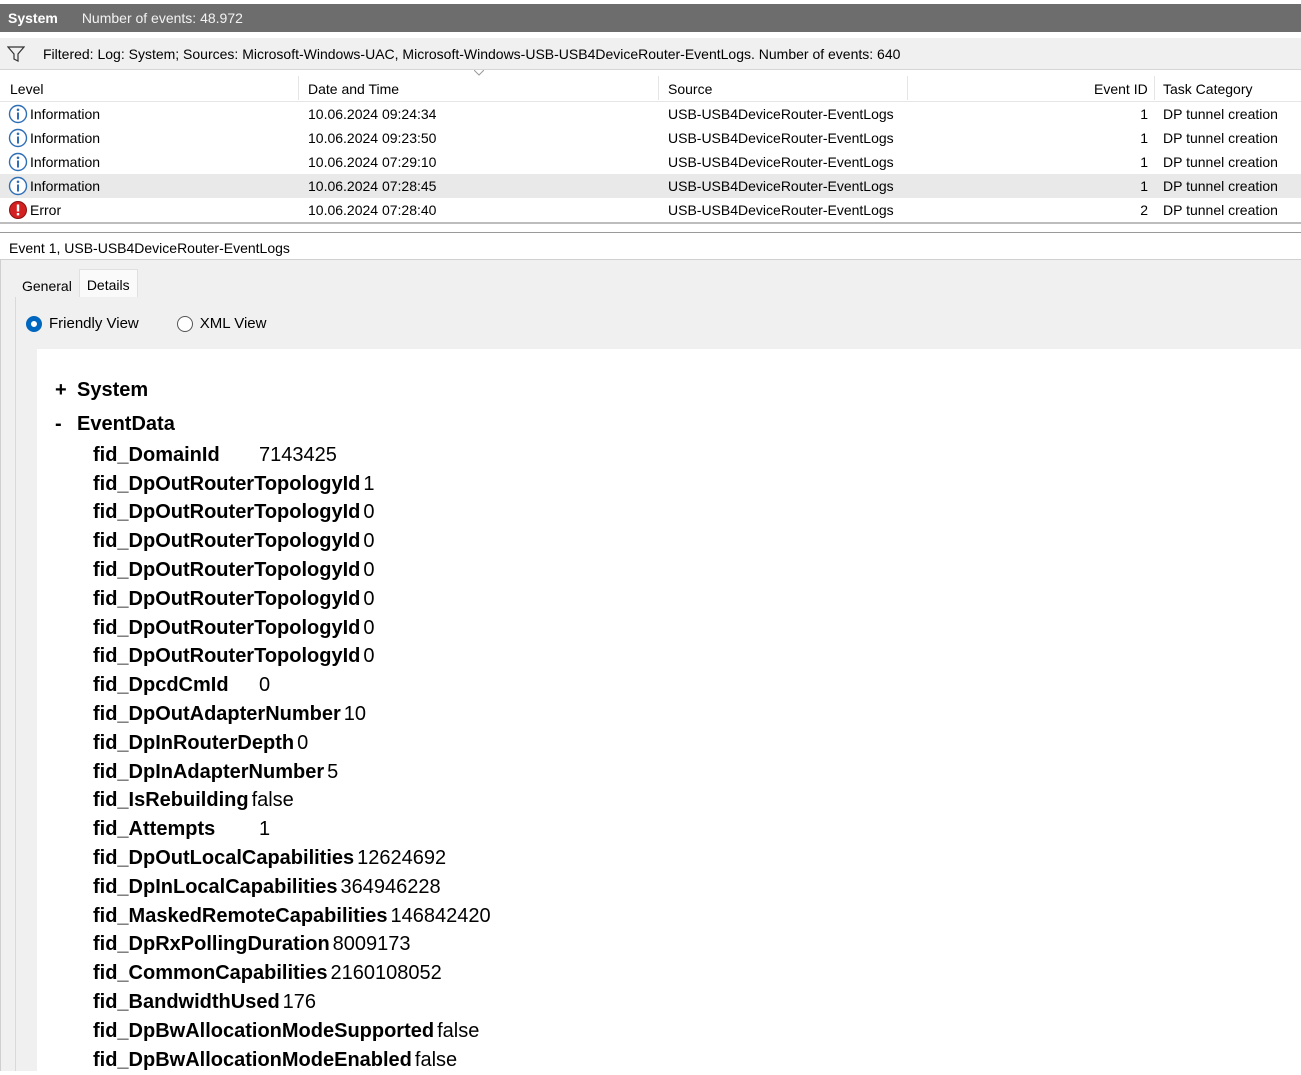 The image size is (1301, 1075). Describe the element at coordinates (34, 323) in the screenshot. I see `radio-selected-icon` at that location.